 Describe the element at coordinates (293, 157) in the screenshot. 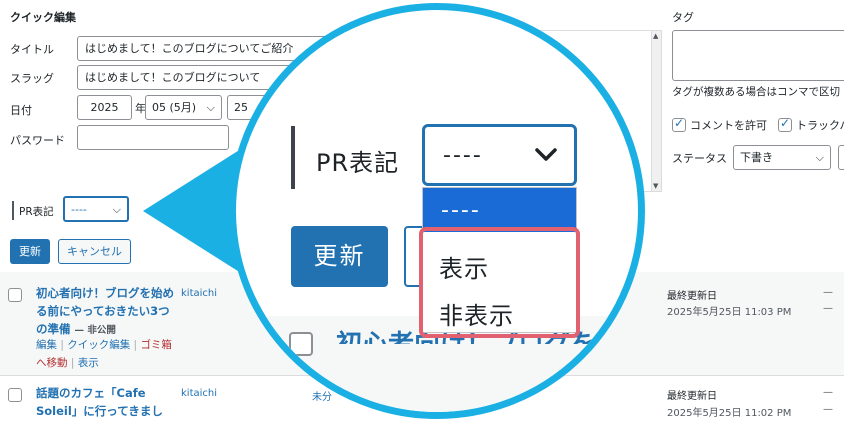

I see `pr-label-bar` at that location.